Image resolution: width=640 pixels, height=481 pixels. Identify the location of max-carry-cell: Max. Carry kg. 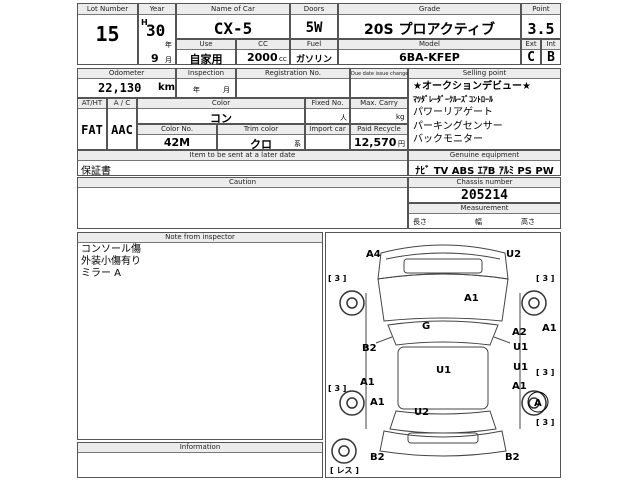
(379, 111).